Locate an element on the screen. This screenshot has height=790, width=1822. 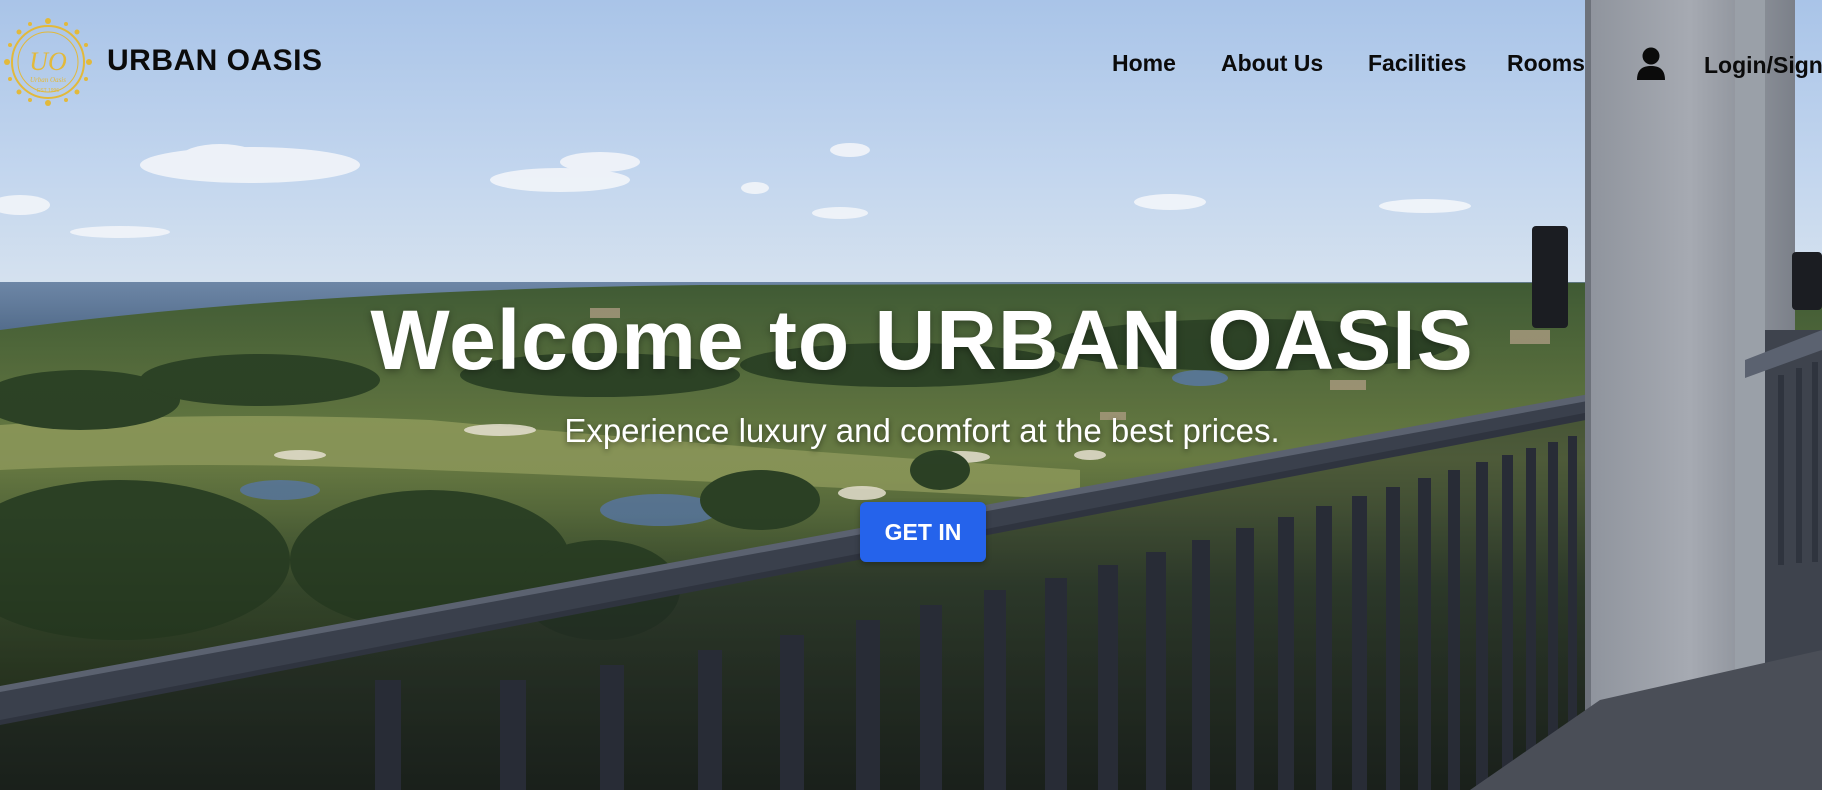
hero-title: Welcome to URBAN OASIS is located at coordinates (922, 340).